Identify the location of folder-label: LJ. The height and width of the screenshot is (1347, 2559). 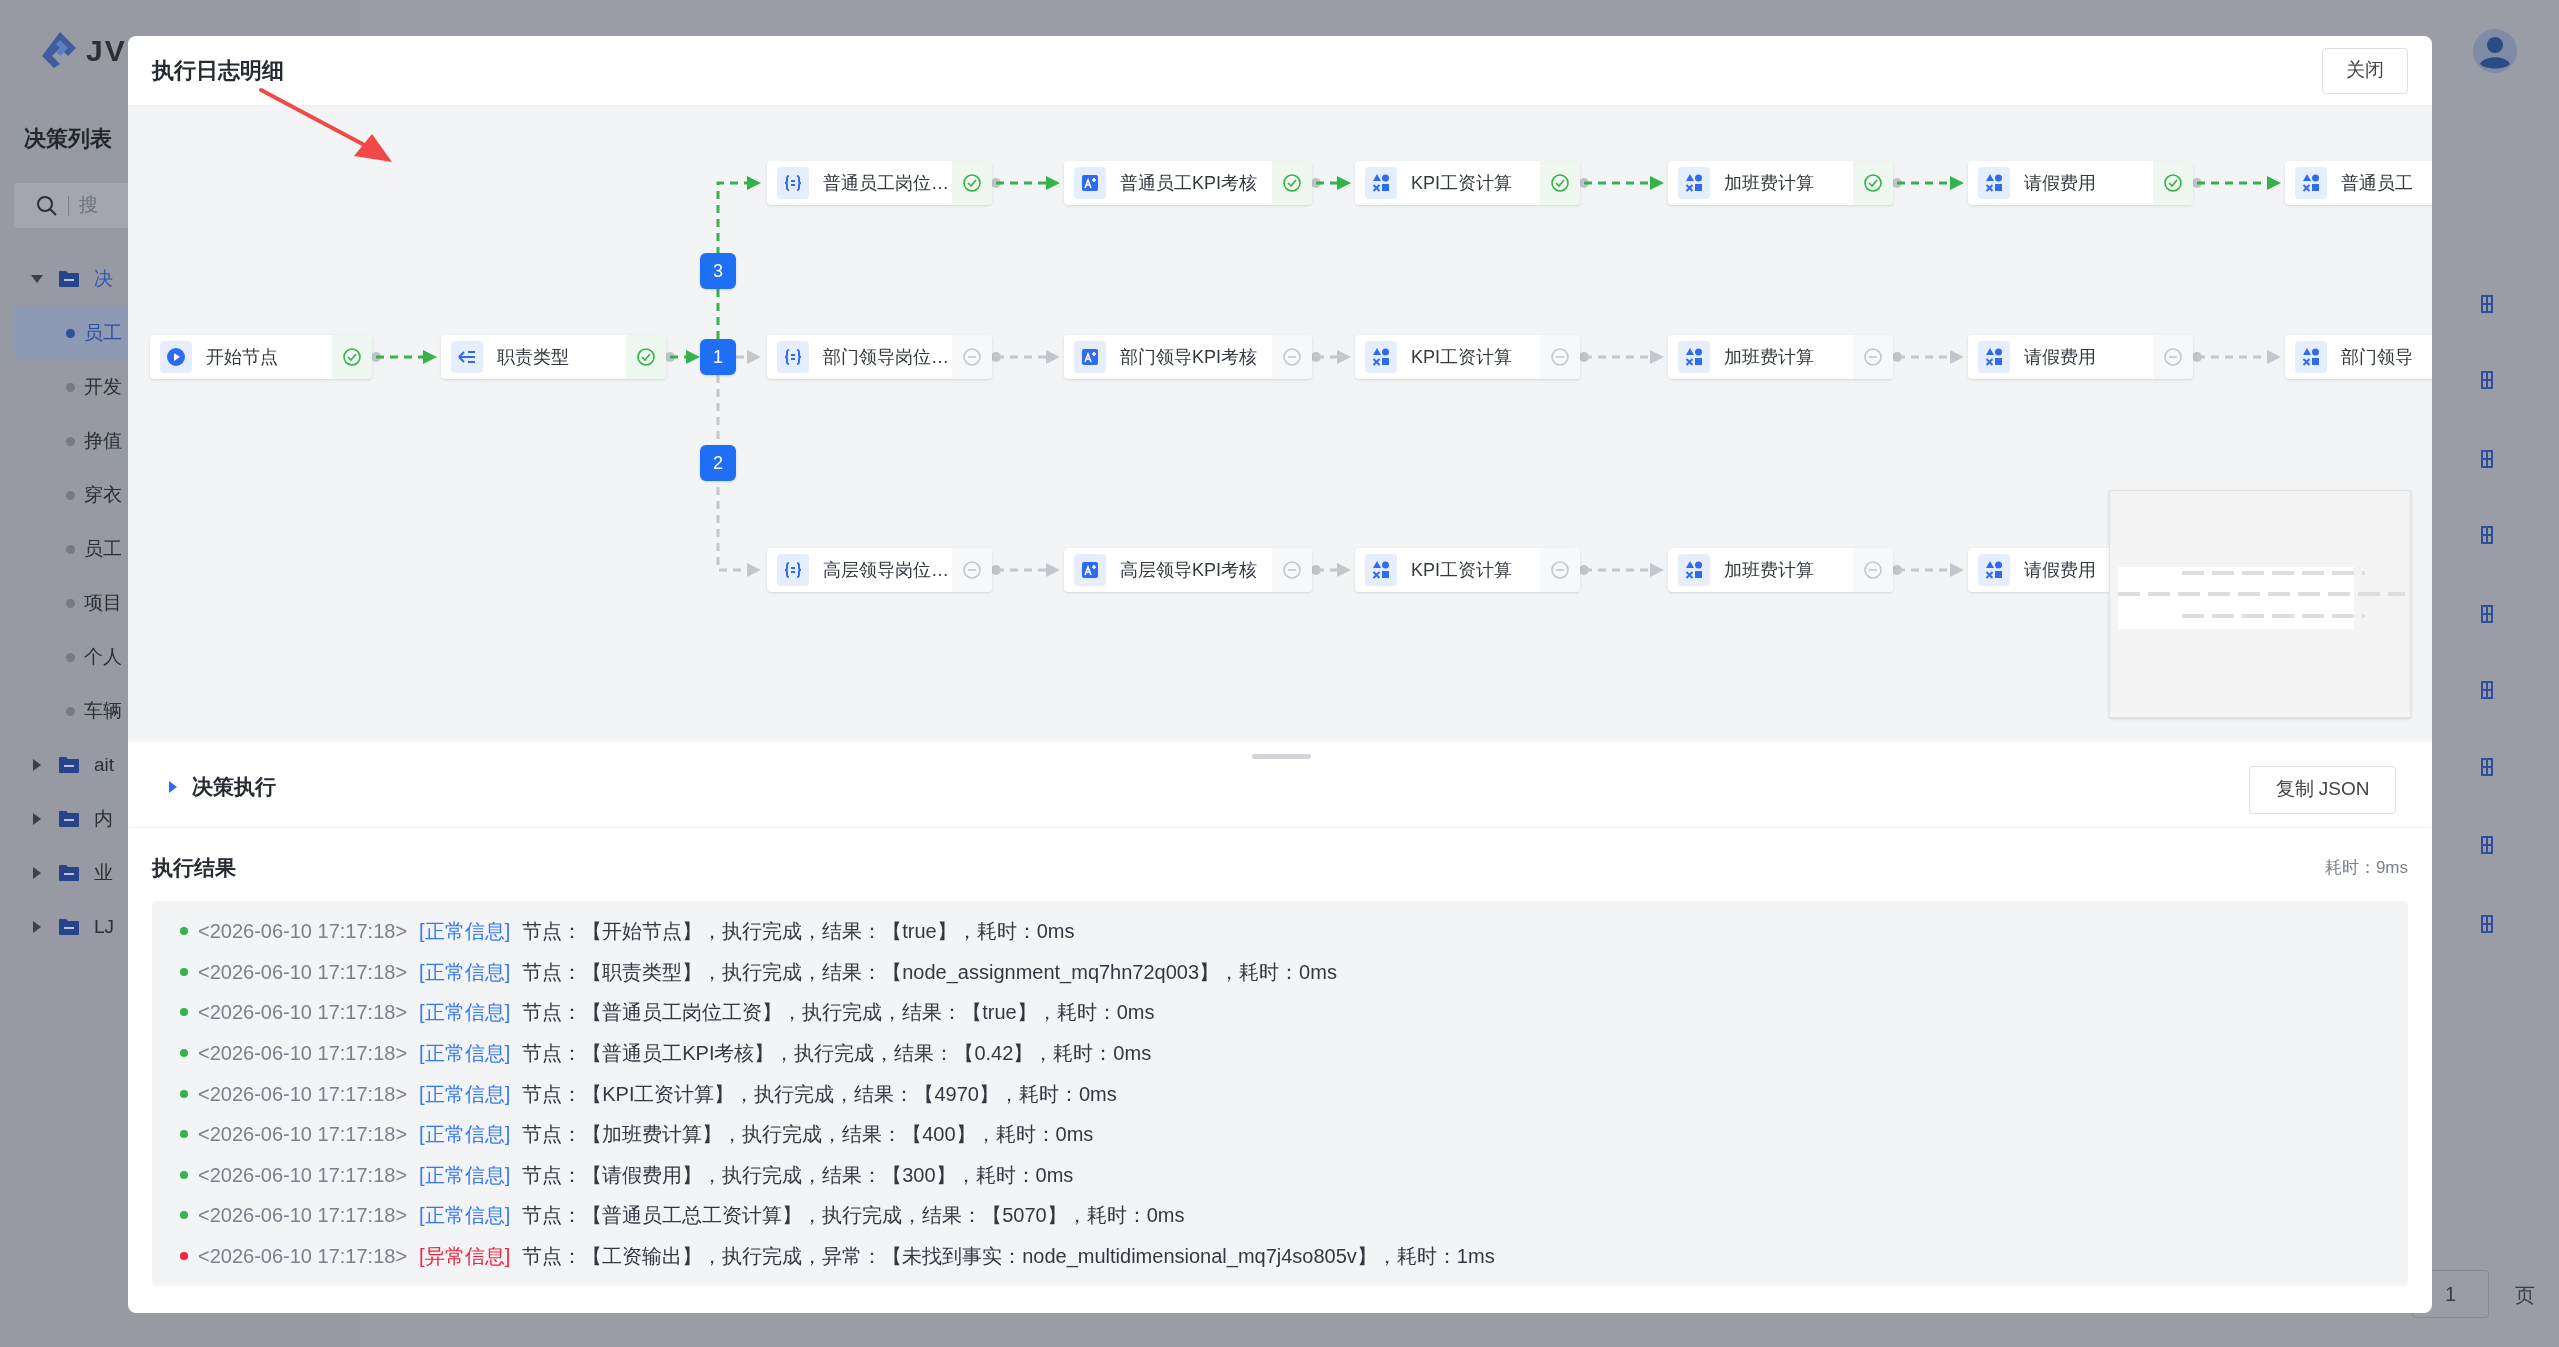
(104, 926).